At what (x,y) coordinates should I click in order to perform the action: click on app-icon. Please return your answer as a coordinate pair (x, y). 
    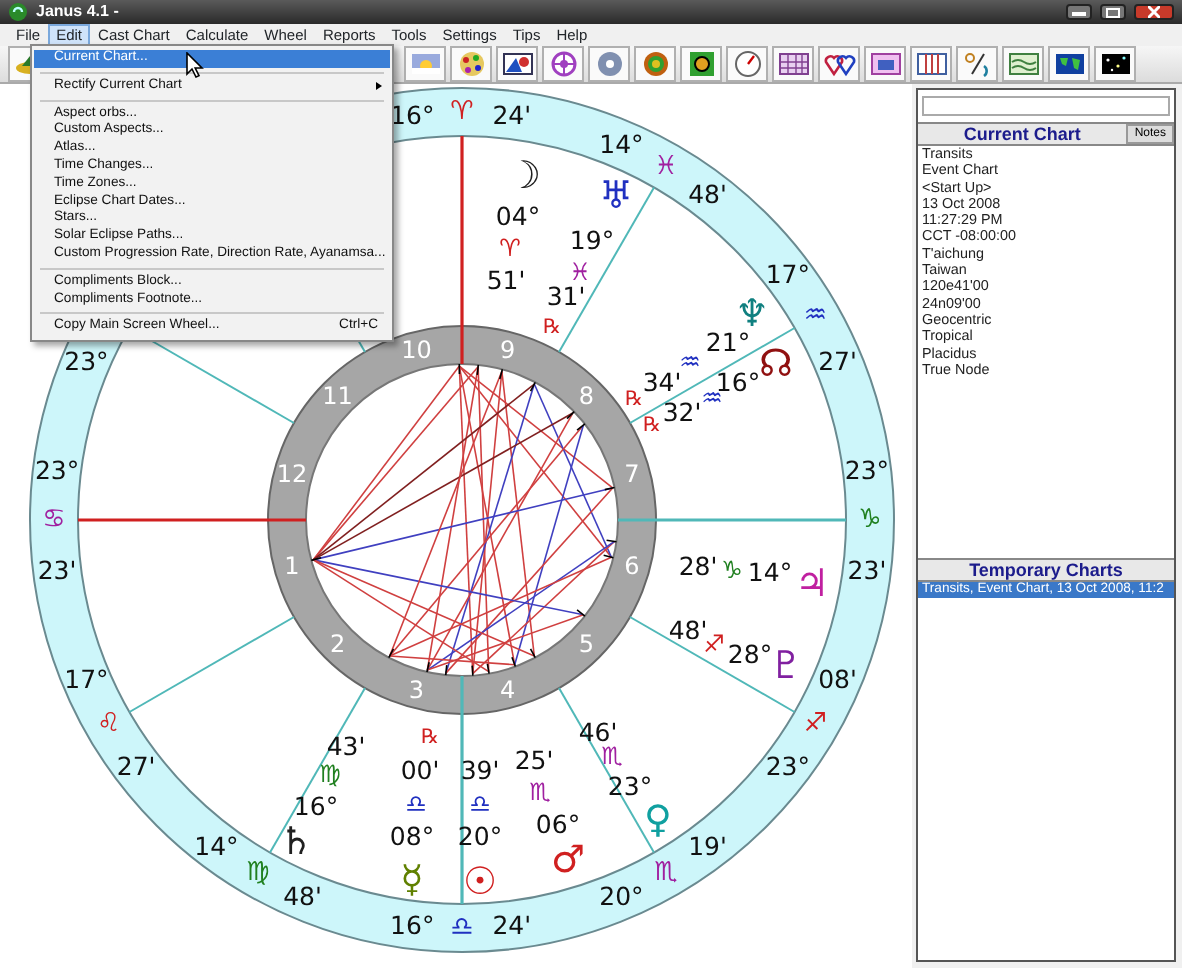
    Looking at the image, I should click on (18, 12).